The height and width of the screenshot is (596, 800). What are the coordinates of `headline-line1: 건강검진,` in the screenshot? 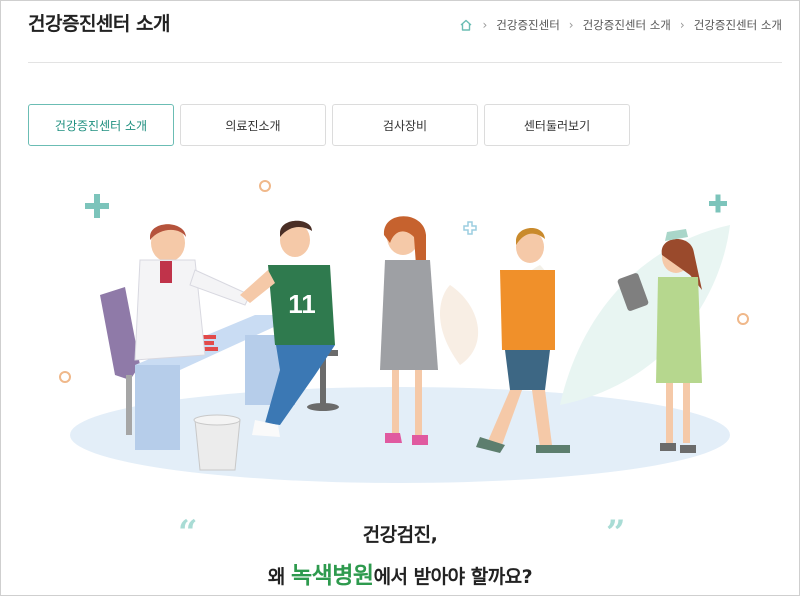 It's located at (400, 535).